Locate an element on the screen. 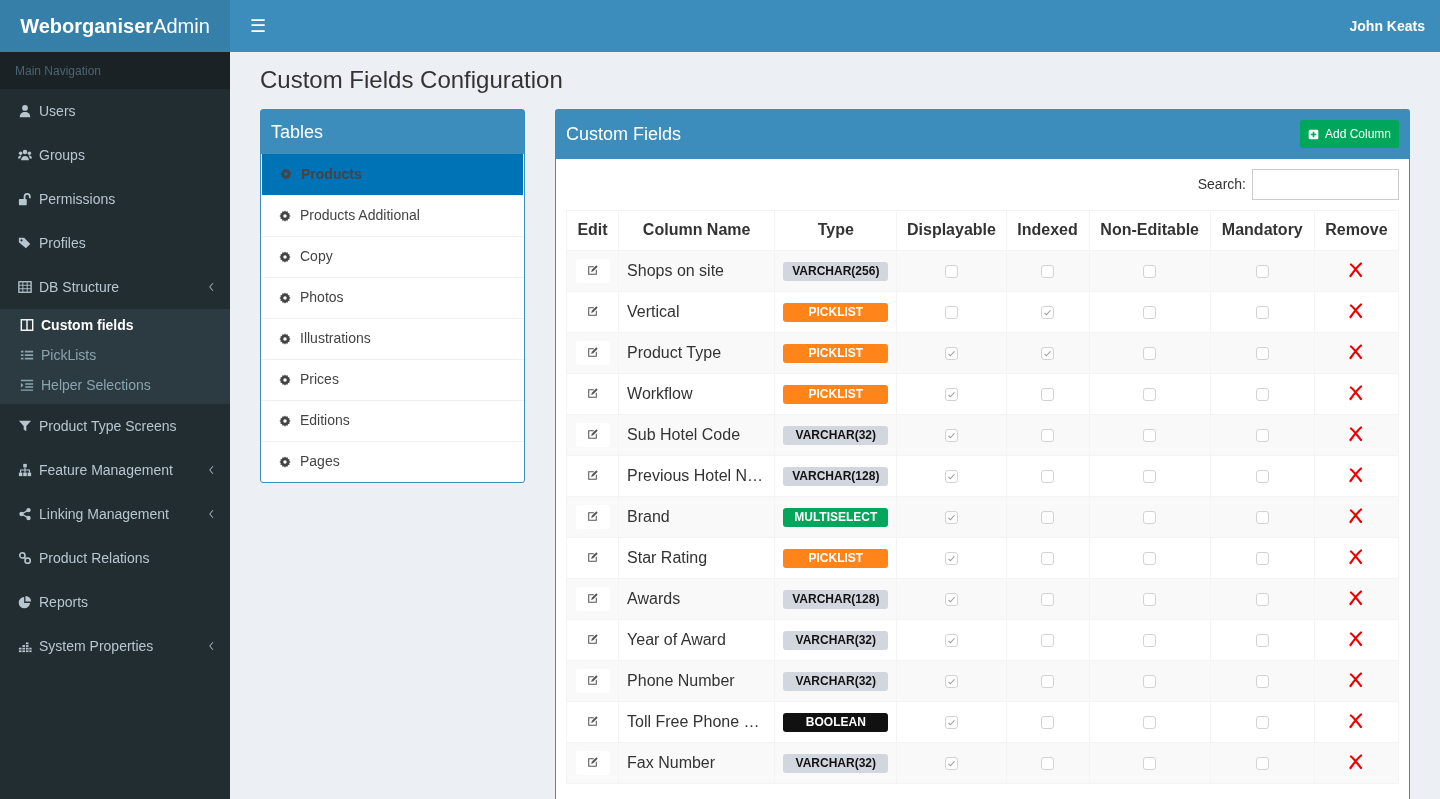 The width and height of the screenshot is (1440, 799). brand-logo: WeborganiserAdmin is located at coordinates (115, 26).